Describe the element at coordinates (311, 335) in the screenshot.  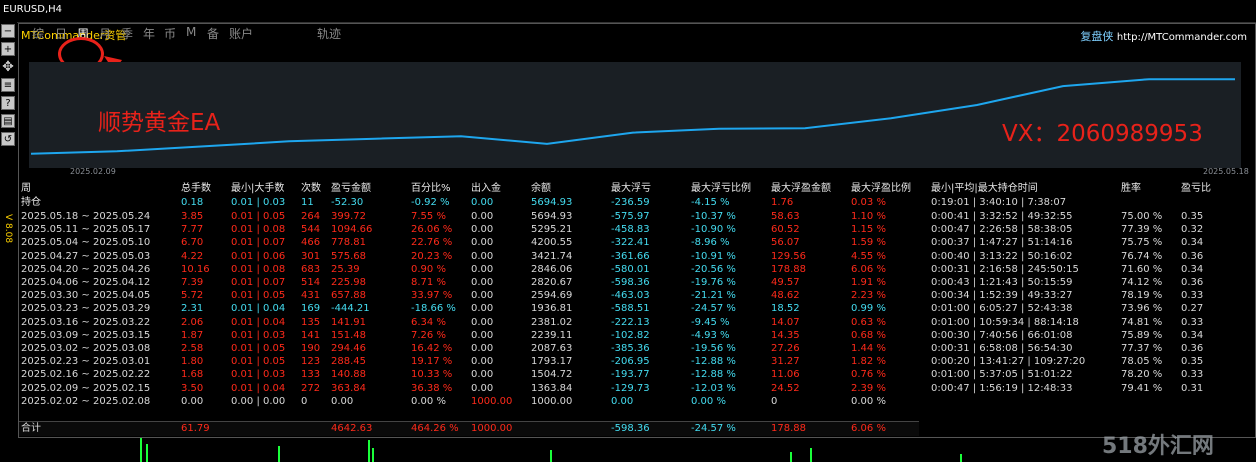
I see `cell: 141` at that location.